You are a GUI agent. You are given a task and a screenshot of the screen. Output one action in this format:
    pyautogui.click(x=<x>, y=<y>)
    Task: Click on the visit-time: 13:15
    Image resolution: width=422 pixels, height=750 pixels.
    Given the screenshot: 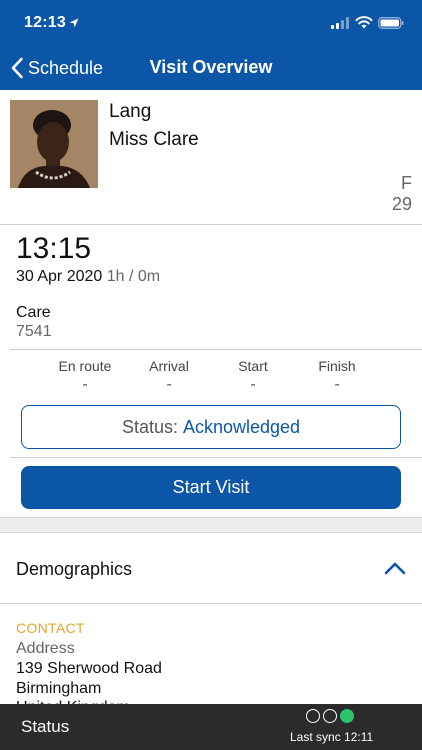 What is the action you would take?
    pyautogui.click(x=54, y=248)
    